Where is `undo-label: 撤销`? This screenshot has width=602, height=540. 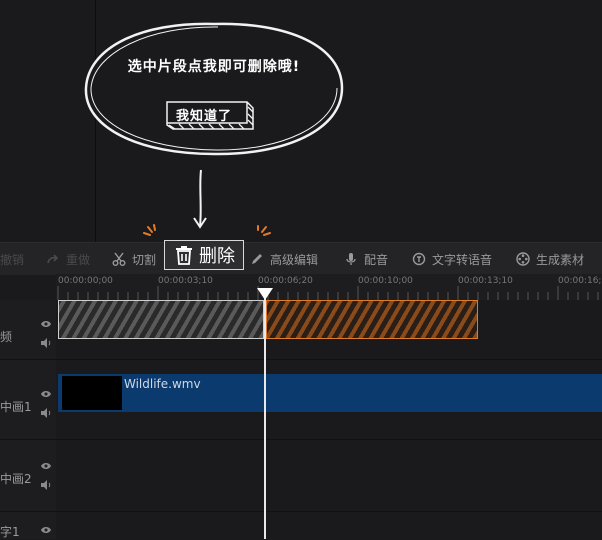
undo-label: 撤销 is located at coordinates (12, 259).